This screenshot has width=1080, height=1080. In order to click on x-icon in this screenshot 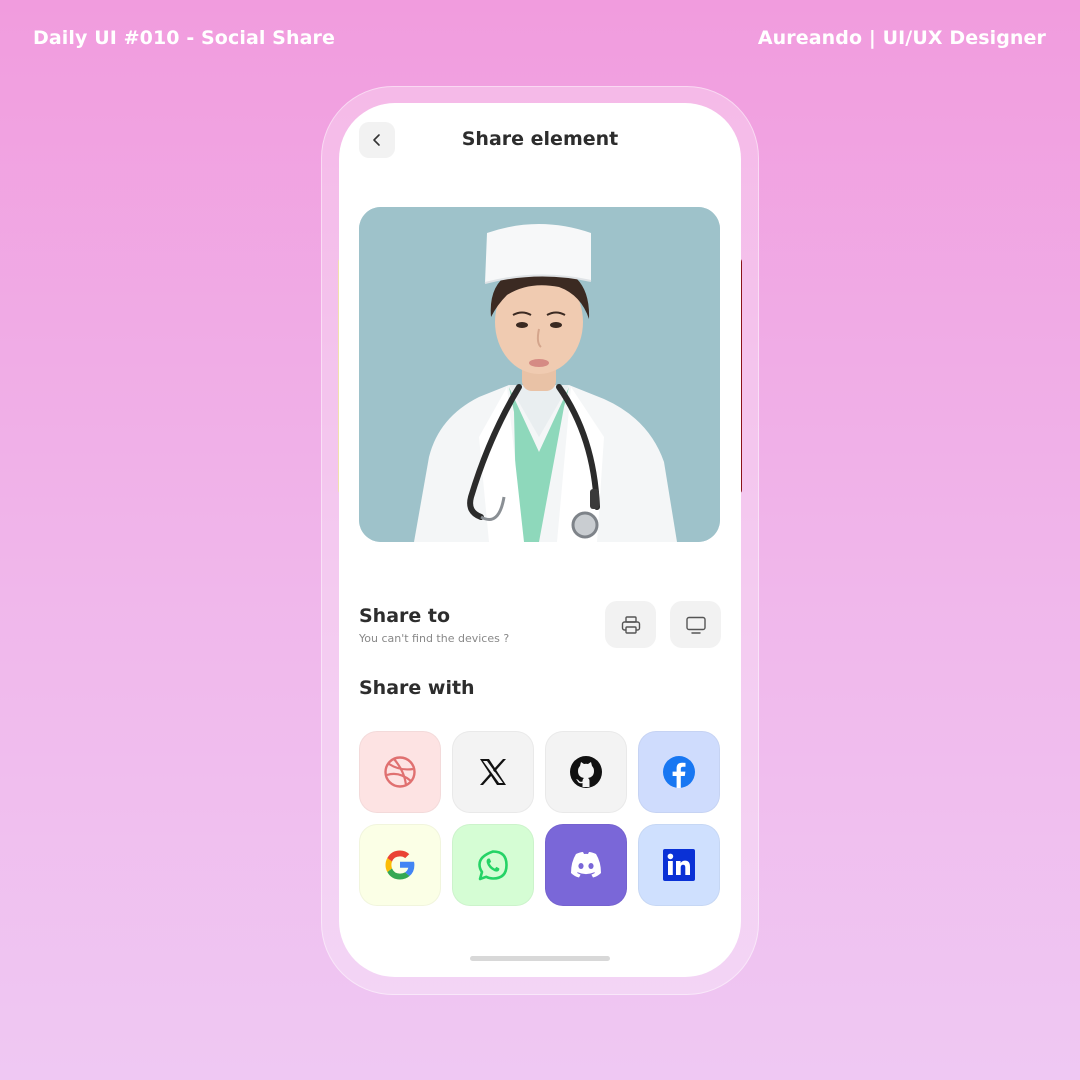, I will do `click(493, 772)`.